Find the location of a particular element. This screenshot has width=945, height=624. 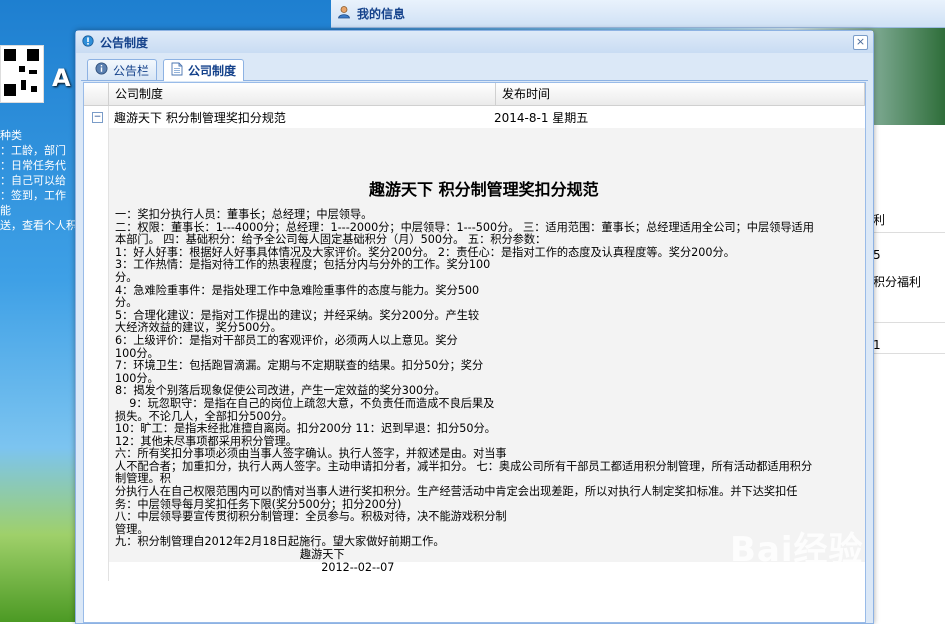

collapse-toggle: − is located at coordinates (97, 117).